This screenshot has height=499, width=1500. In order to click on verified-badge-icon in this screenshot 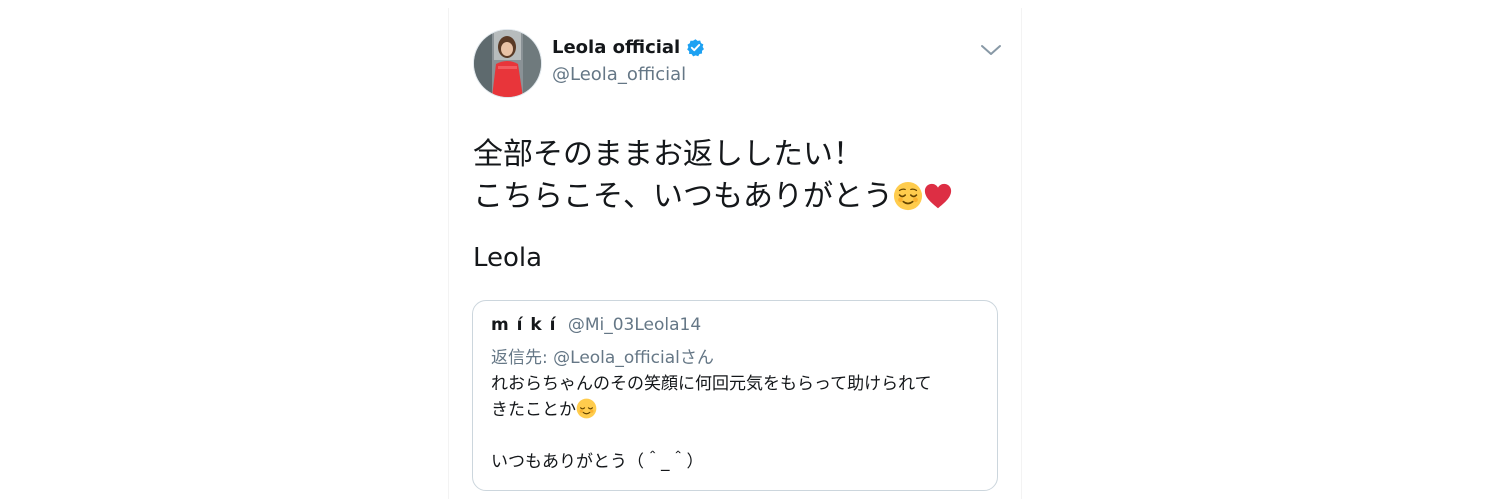, I will do `click(696, 48)`.